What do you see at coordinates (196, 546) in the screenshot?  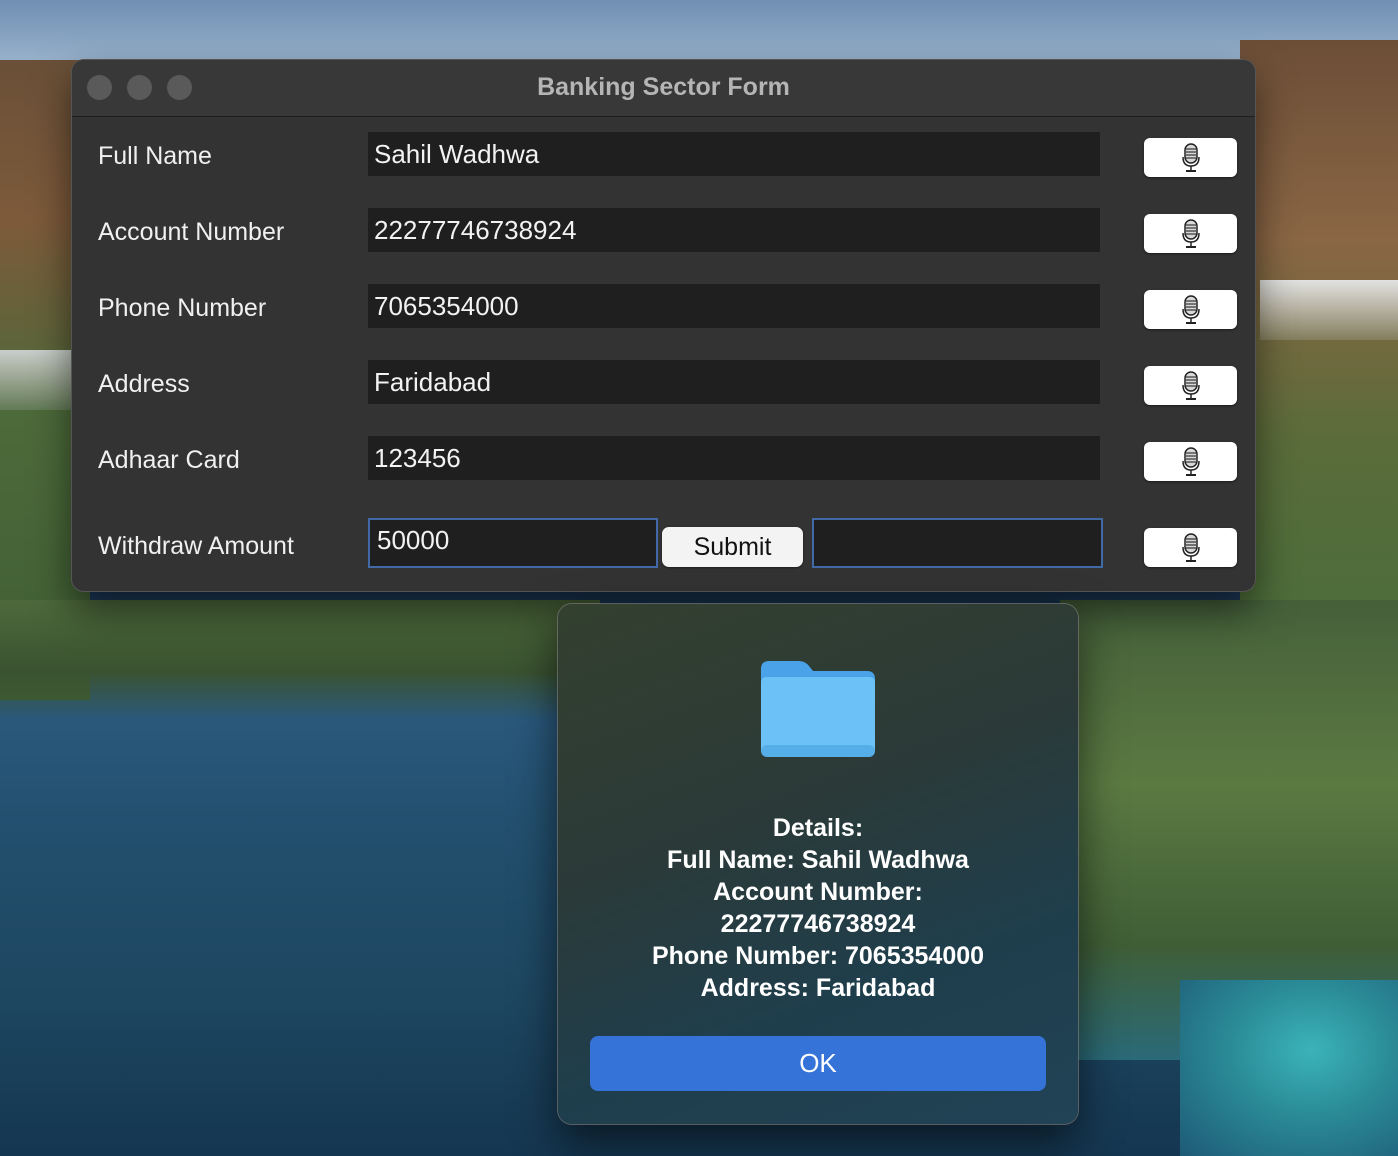 I see `withdraw-amount-label: Withdraw Amount` at bounding box center [196, 546].